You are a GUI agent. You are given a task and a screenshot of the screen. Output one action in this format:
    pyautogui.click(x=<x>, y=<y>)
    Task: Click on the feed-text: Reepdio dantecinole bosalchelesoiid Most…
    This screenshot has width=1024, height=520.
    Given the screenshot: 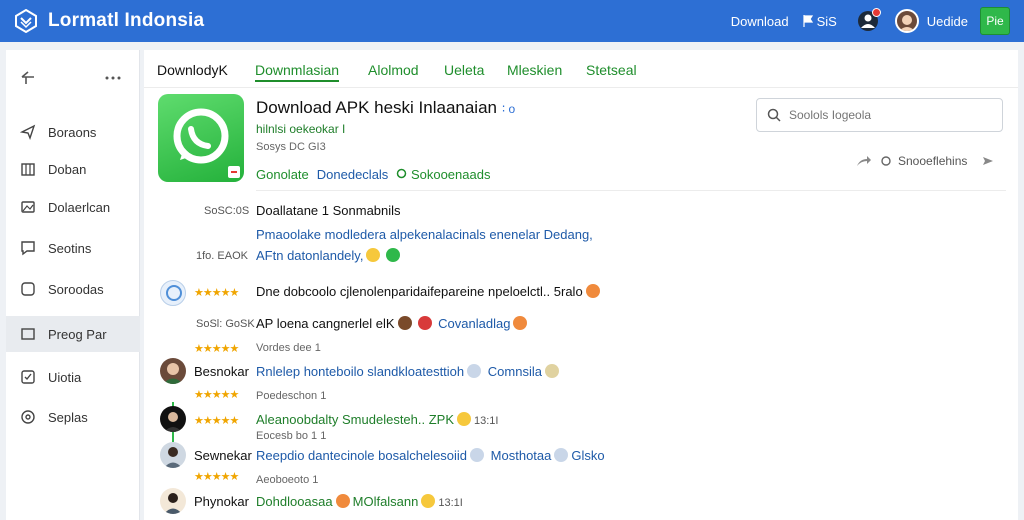 What is the action you would take?
    pyautogui.click(x=430, y=455)
    